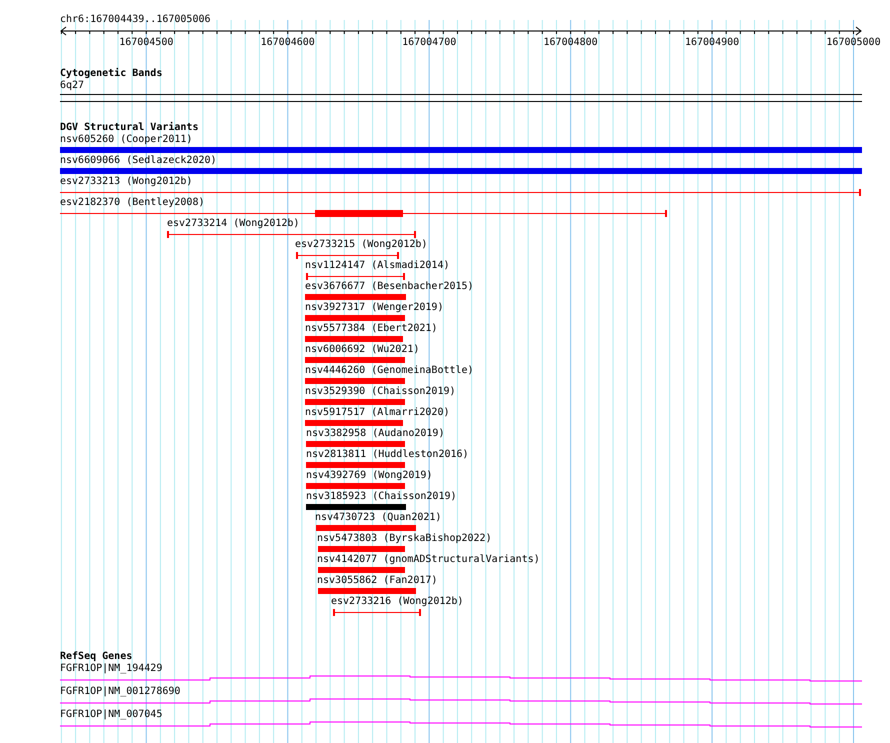  Describe the element at coordinates (120, 691) in the screenshot. I see `gene-label: FGFR1OP|NM_001278690` at that location.